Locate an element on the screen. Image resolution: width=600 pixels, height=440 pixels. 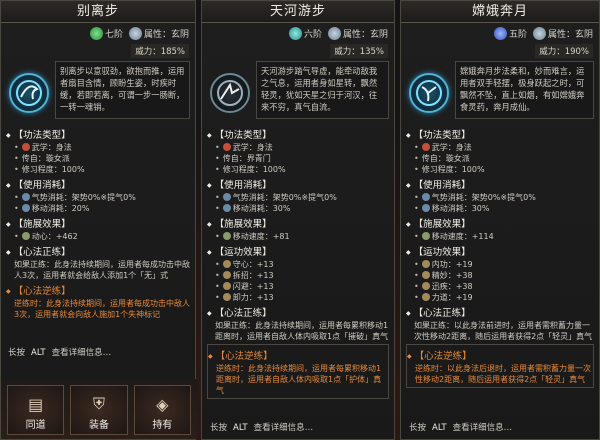
rank-badge: 五阶 is located at coordinates (510, 33).